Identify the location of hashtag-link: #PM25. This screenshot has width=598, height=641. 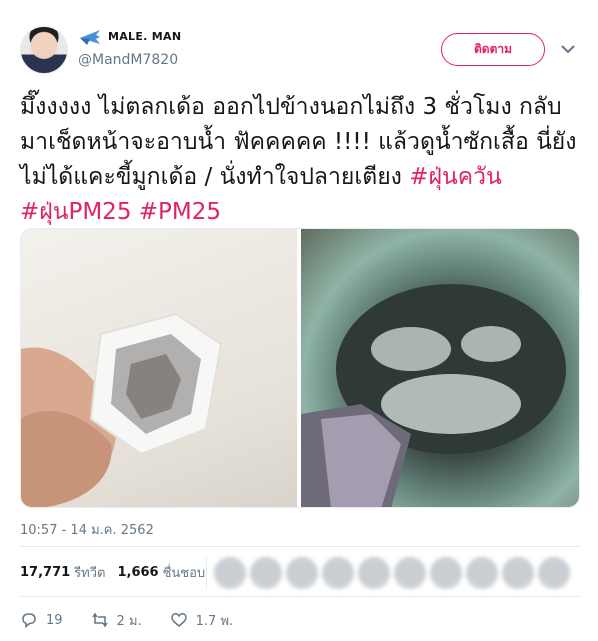
(180, 212).